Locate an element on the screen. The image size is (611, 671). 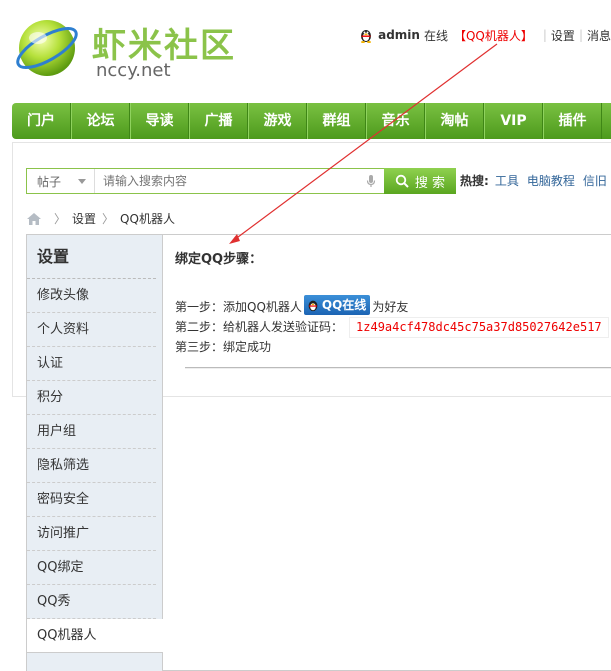
sidebar-title: 设置 is located at coordinates (91, 257).